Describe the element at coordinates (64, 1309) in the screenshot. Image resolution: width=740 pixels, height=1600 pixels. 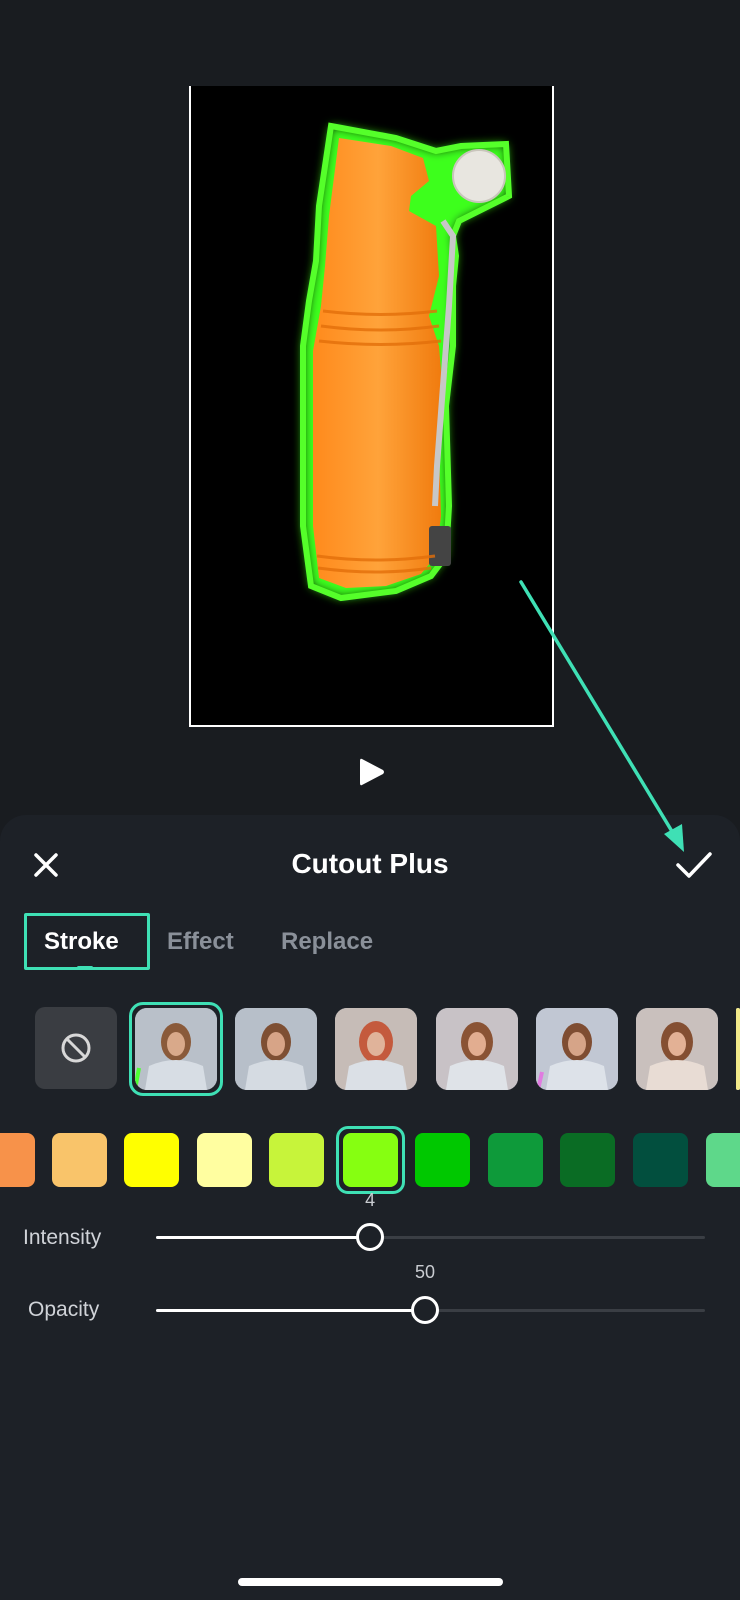
I see `opacity-label: Opacity` at that location.